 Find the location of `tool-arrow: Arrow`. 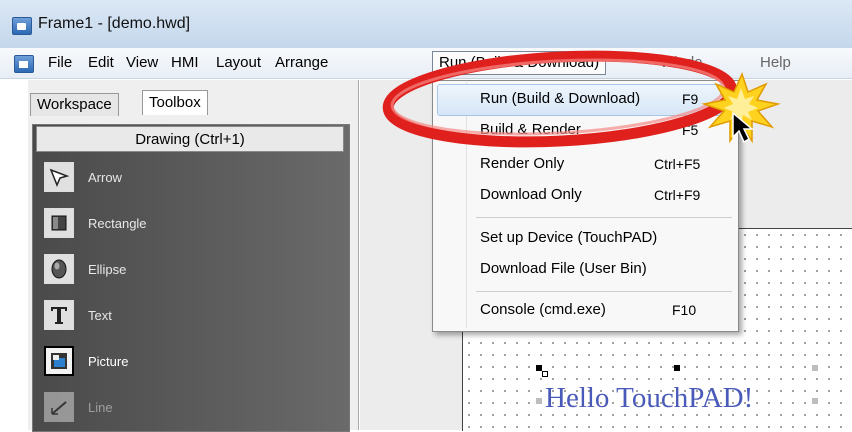

tool-arrow: Arrow is located at coordinates (190, 178).